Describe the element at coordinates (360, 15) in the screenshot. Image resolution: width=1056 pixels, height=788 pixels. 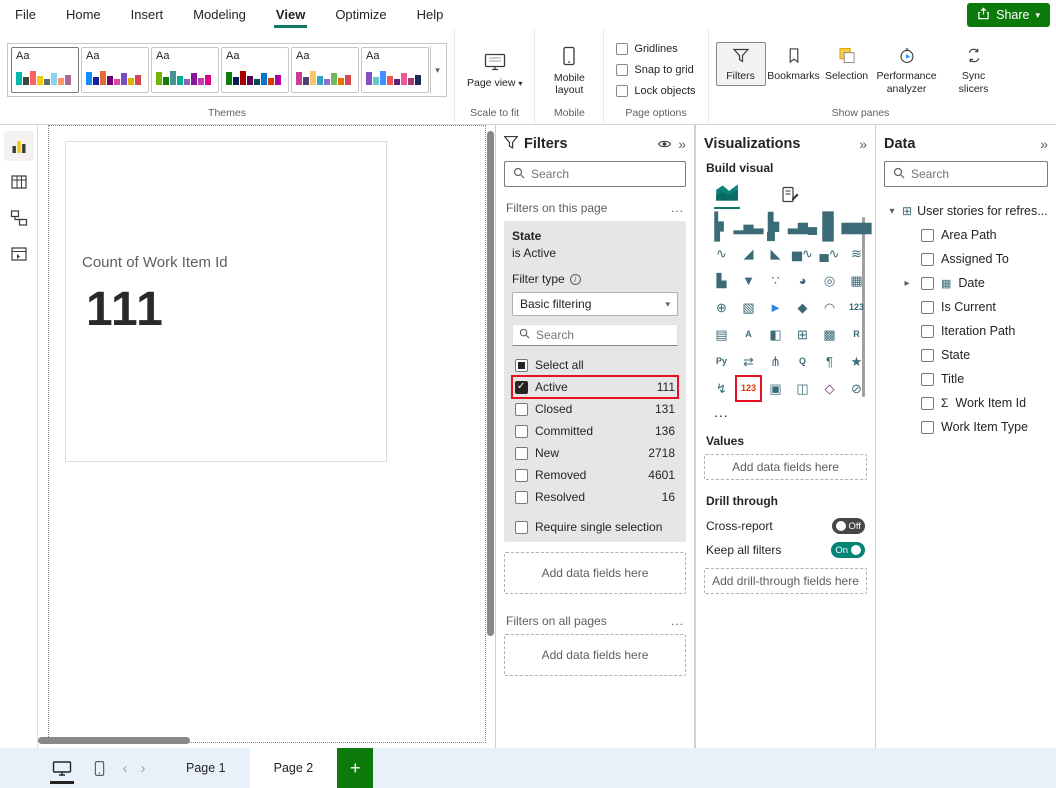
I see `menu-tab-optimize: Optimize` at that location.